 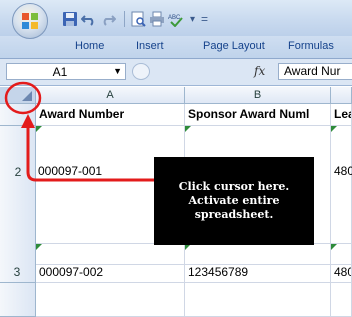 I want to click on select-all-triangle-icon, so click(x=27, y=96).